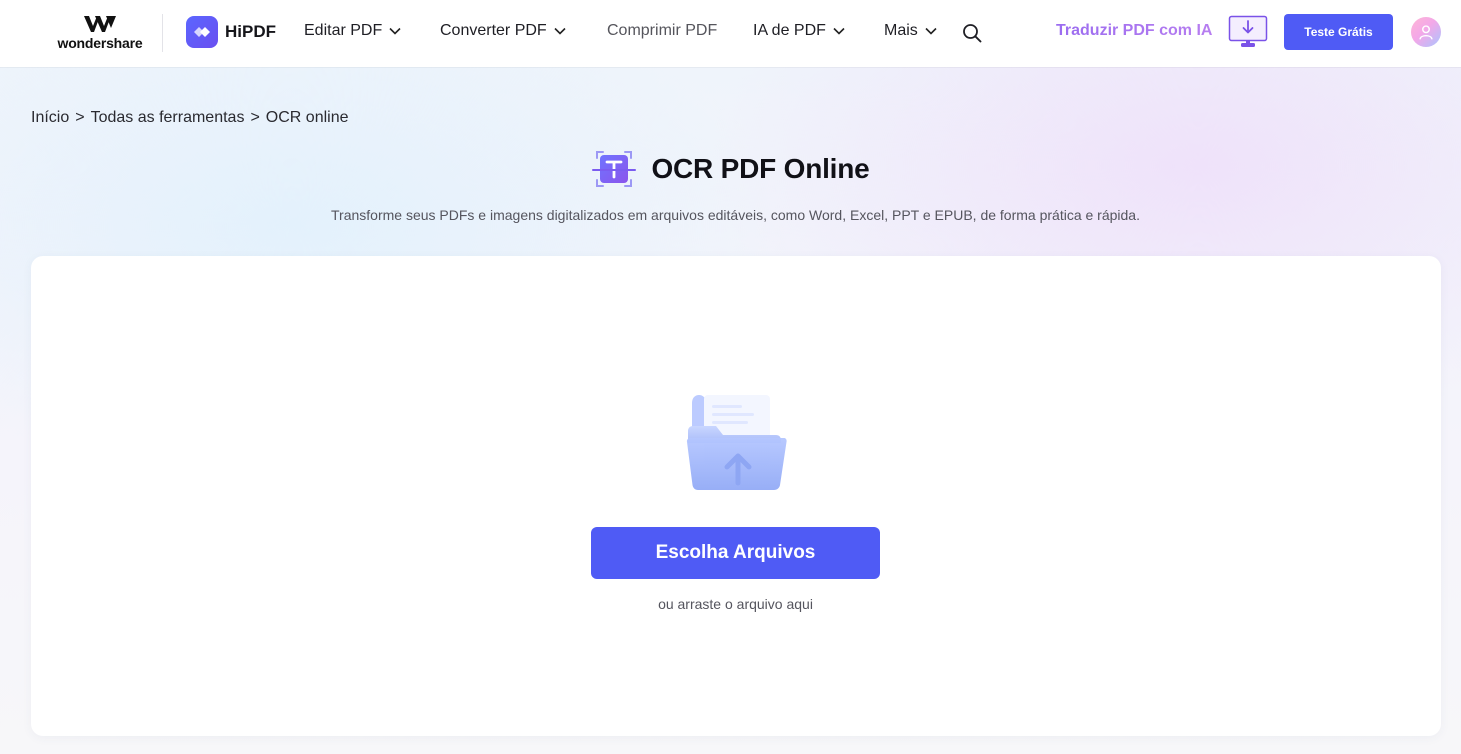 The width and height of the screenshot is (1461, 754). I want to click on nav-comprimir-pdf: Comprimir PDF, so click(662, 31).